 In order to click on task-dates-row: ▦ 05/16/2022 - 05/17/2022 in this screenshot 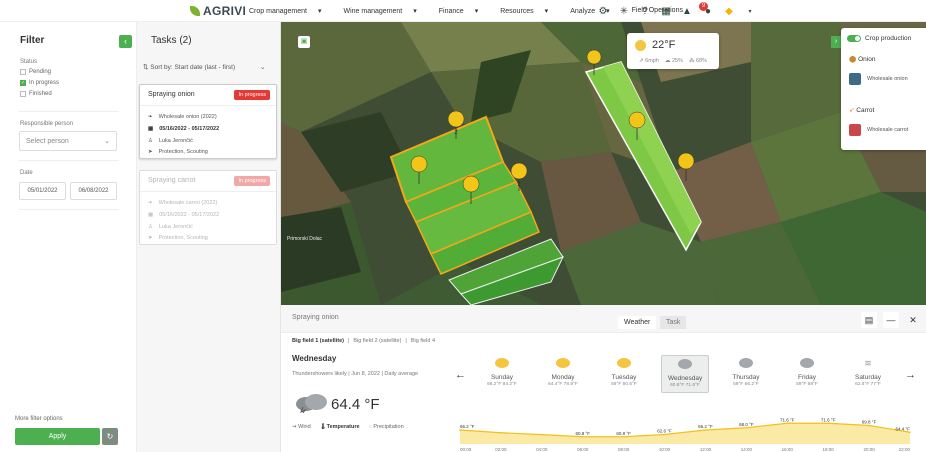, I will do `click(183, 129)`.